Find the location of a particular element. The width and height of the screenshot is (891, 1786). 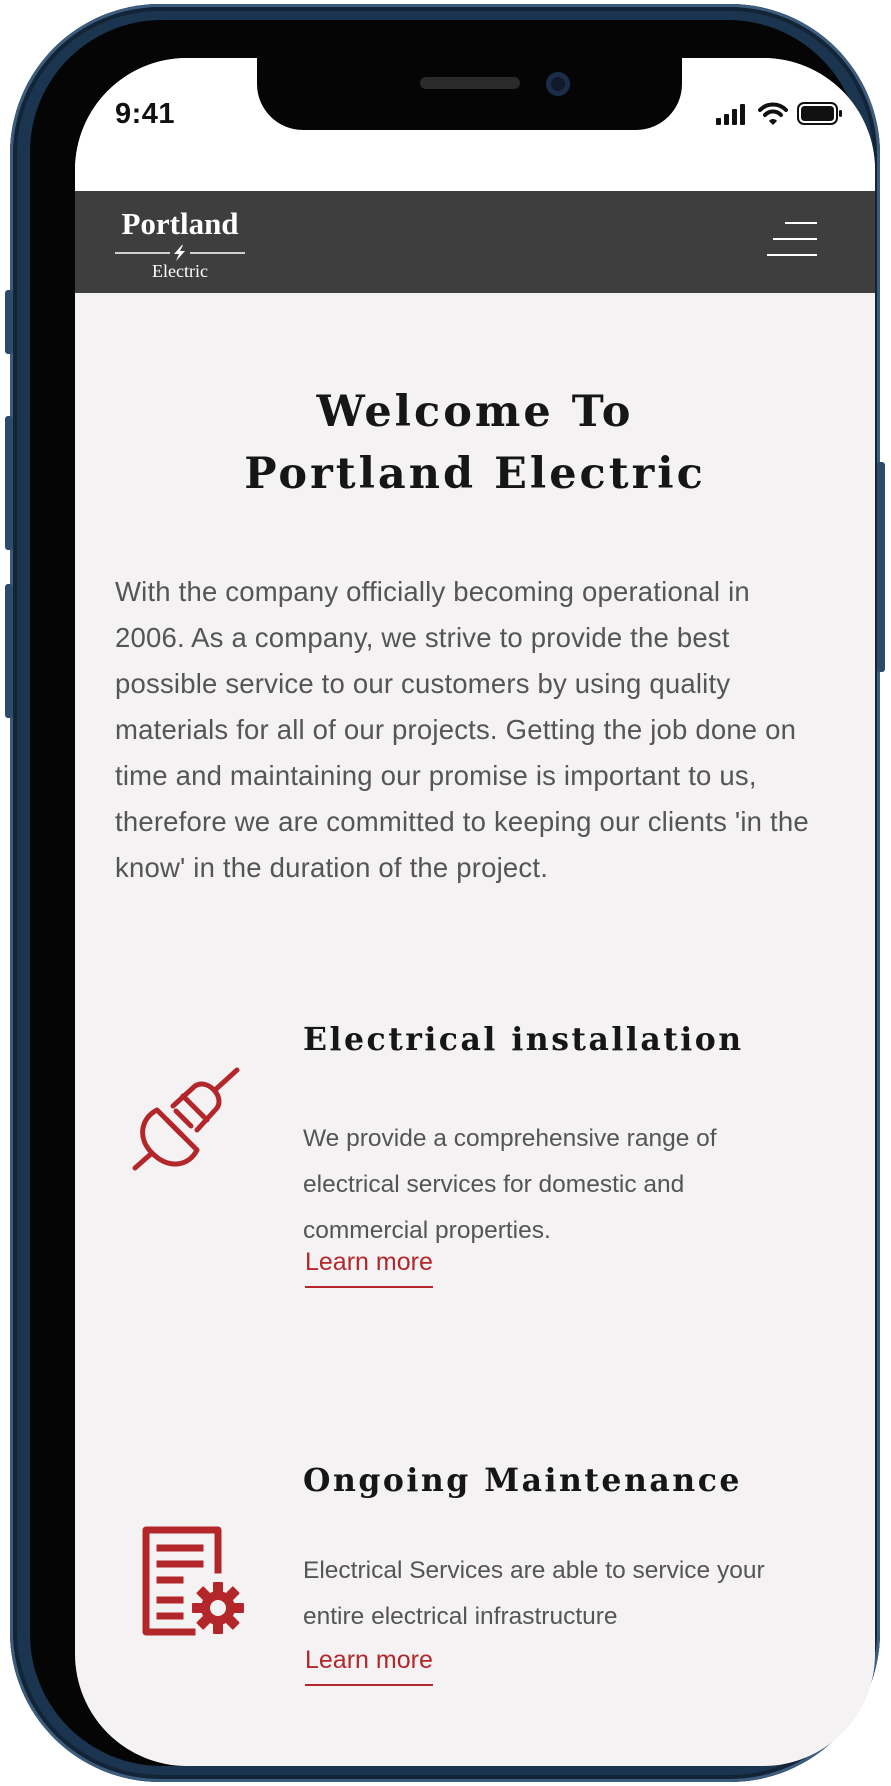

title-line-1: Welcome To is located at coordinates (475, 412).